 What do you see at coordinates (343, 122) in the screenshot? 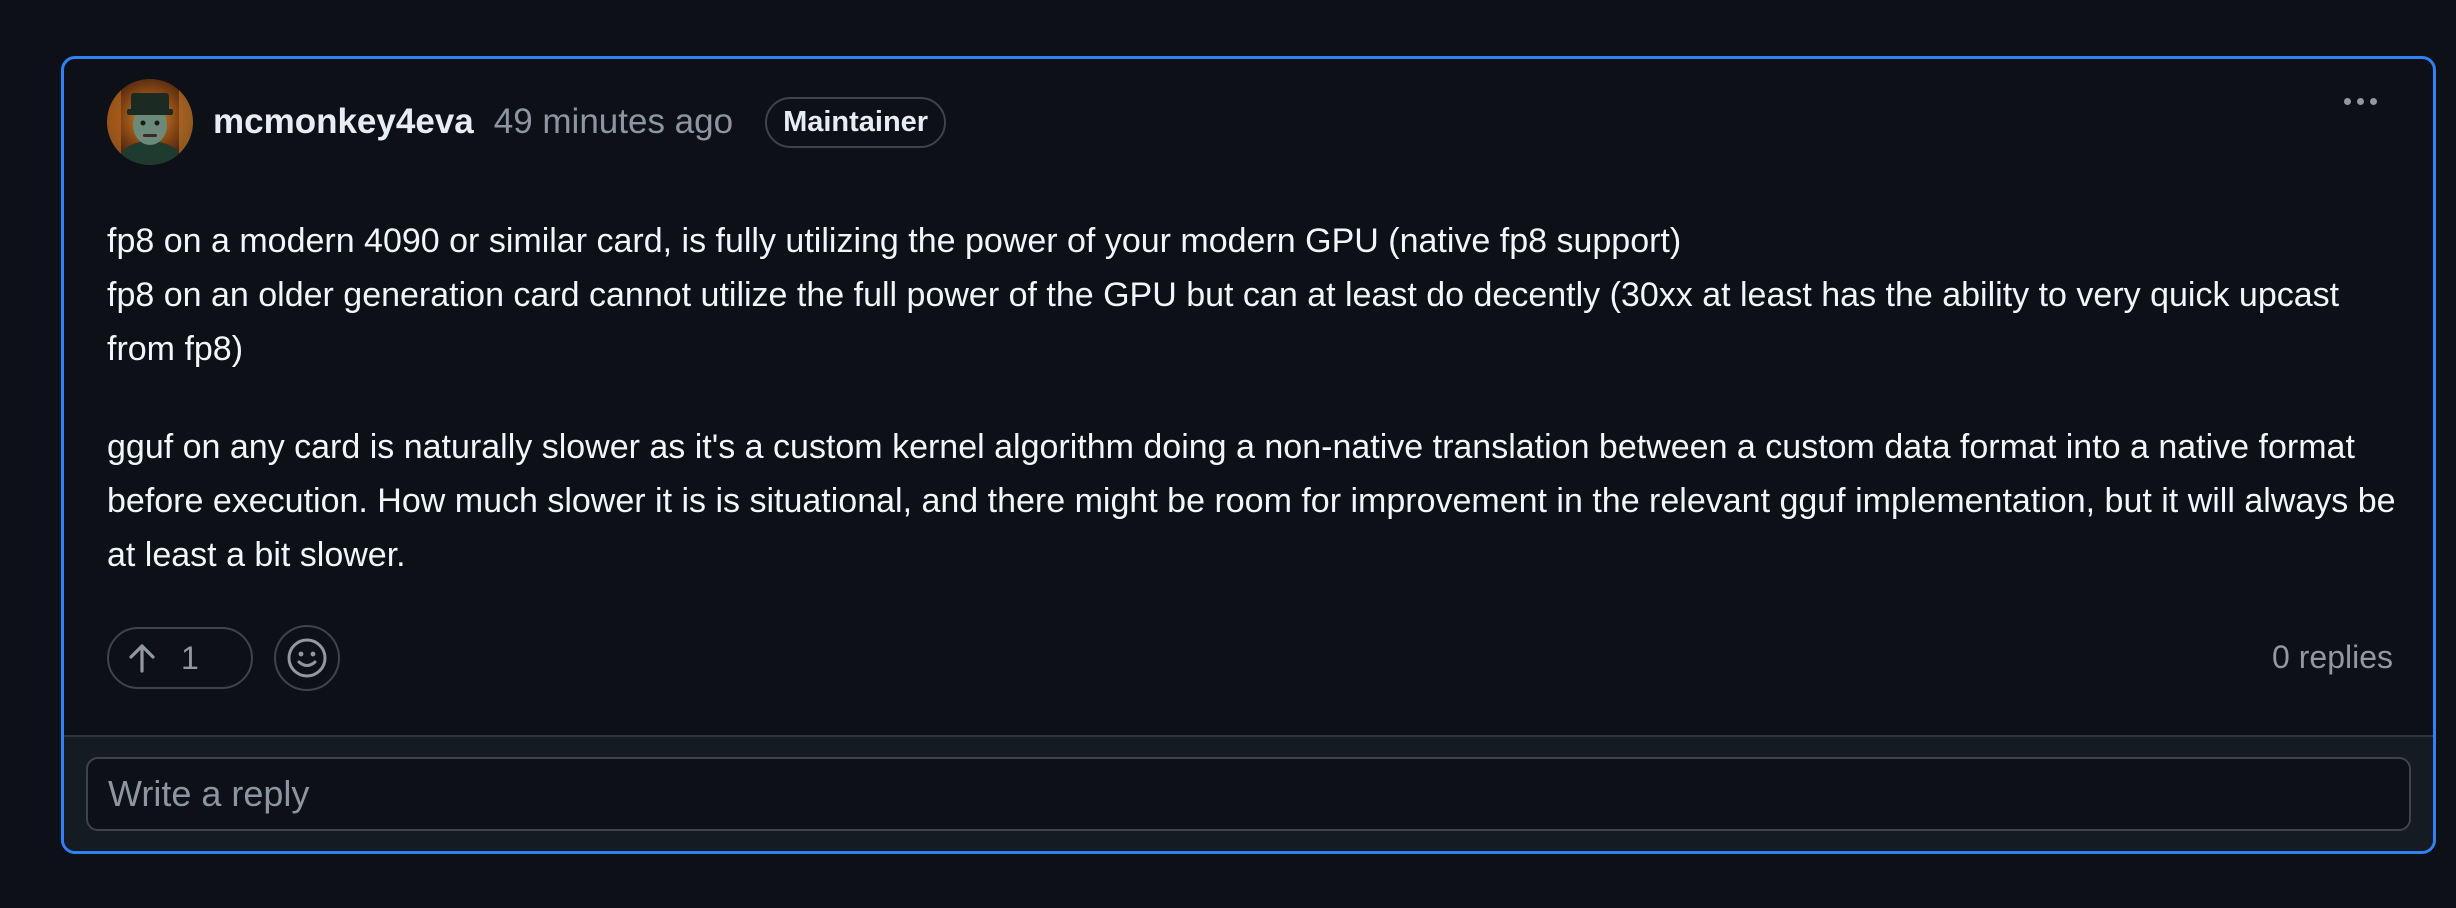
I see `author-name: mcmonkey4eva` at bounding box center [343, 122].